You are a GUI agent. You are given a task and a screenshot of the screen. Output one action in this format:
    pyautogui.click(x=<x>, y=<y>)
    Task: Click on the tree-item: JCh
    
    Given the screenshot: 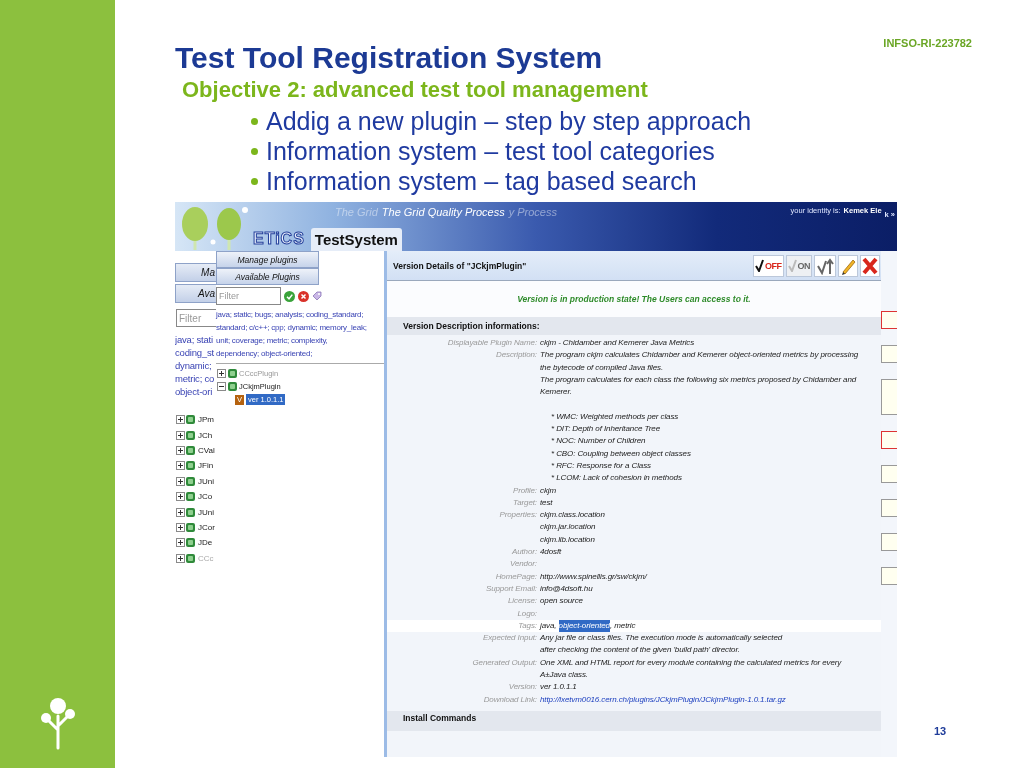 What is the action you would take?
    pyautogui.click(x=205, y=435)
    